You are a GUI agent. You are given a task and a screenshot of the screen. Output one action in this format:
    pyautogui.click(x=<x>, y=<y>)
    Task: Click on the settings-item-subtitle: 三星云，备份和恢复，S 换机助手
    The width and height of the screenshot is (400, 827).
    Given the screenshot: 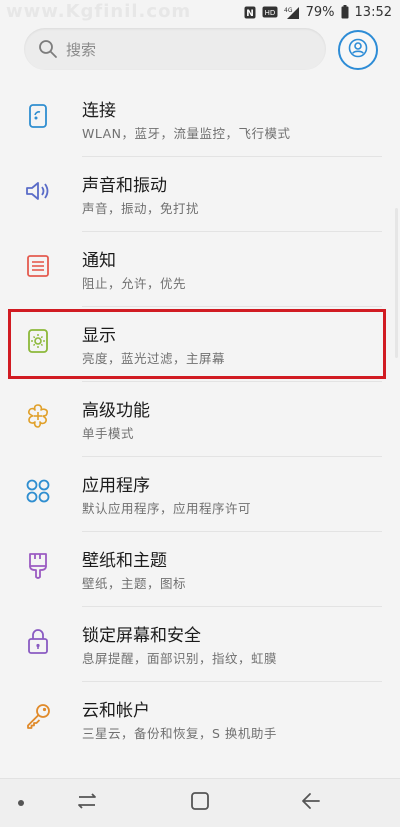 What is the action you would take?
    pyautogui.click(x=179, y=733)
    